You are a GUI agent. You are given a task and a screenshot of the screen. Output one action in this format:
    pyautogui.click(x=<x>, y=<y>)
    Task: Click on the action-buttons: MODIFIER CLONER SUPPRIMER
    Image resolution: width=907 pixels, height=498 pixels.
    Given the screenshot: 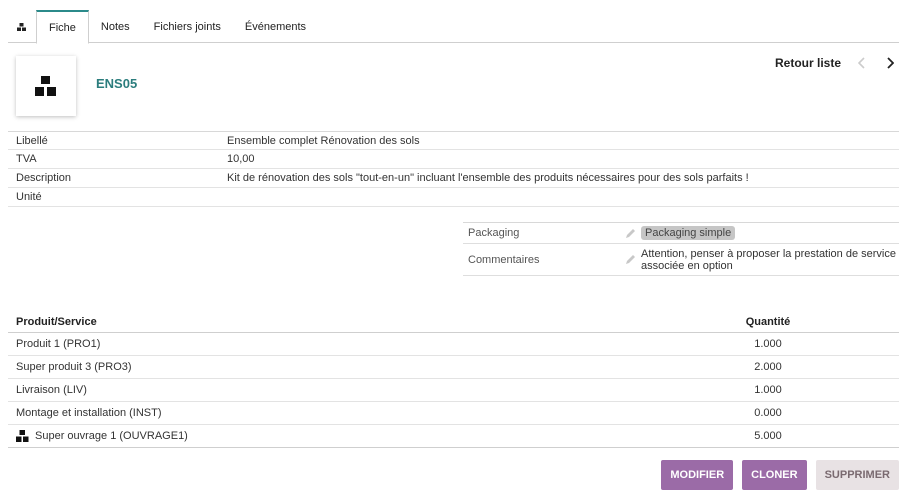 What is the action you would take?
    pyautogui.click(x=780, y=475)
    